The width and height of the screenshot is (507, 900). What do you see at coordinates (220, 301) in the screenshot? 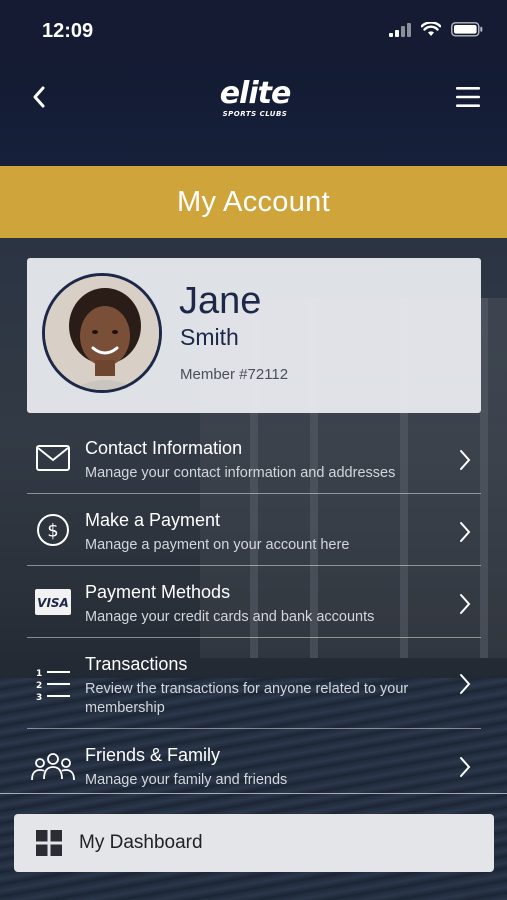
I see `profile-first-name: Jane` at bounding box center [220, 301].